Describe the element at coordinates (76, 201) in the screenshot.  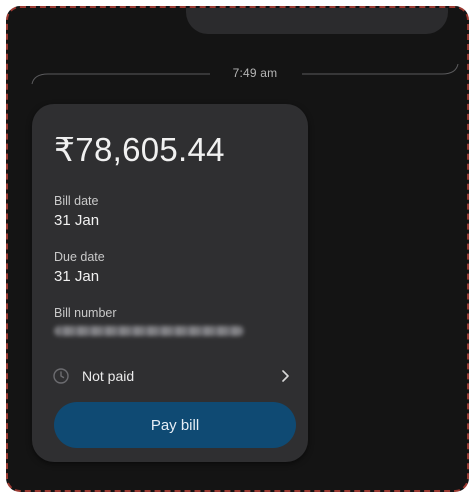
I see `bill-date-label: Bill date` at that location.